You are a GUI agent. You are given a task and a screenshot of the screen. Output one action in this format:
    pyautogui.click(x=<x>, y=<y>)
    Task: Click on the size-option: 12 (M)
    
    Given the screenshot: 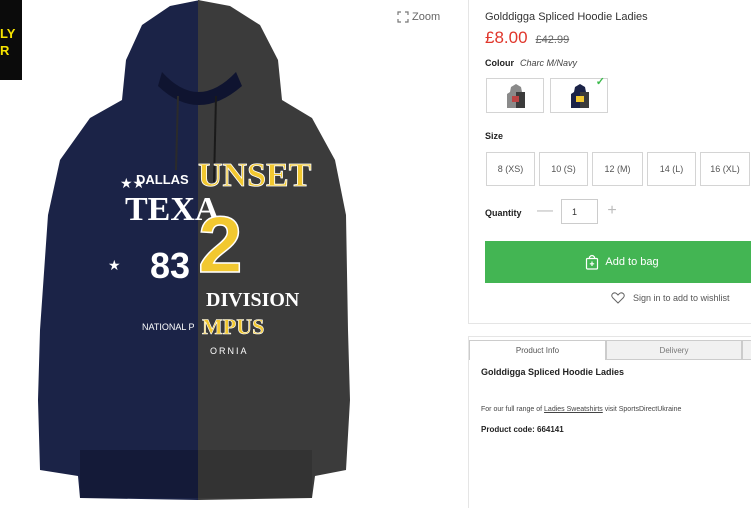 What is the action you would take?
    pyautogui.click(x=617, y=169)
    